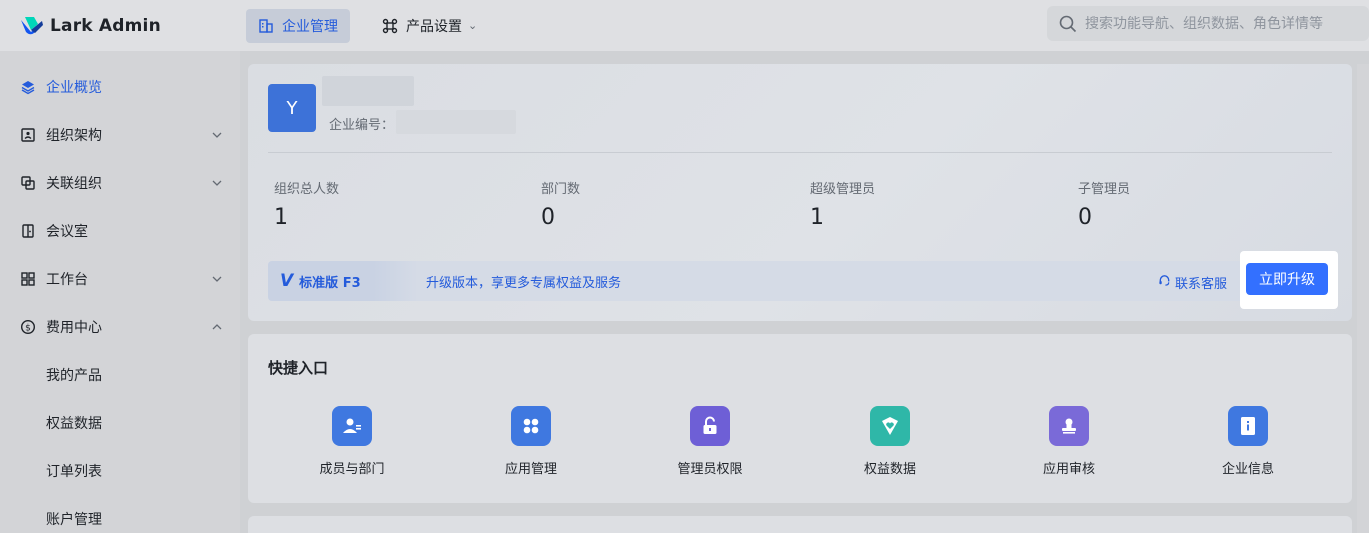 The width and height of the screenshot is (1369, 533). I want to click on contact-support-label: 联系客服, so click(1201, 284).